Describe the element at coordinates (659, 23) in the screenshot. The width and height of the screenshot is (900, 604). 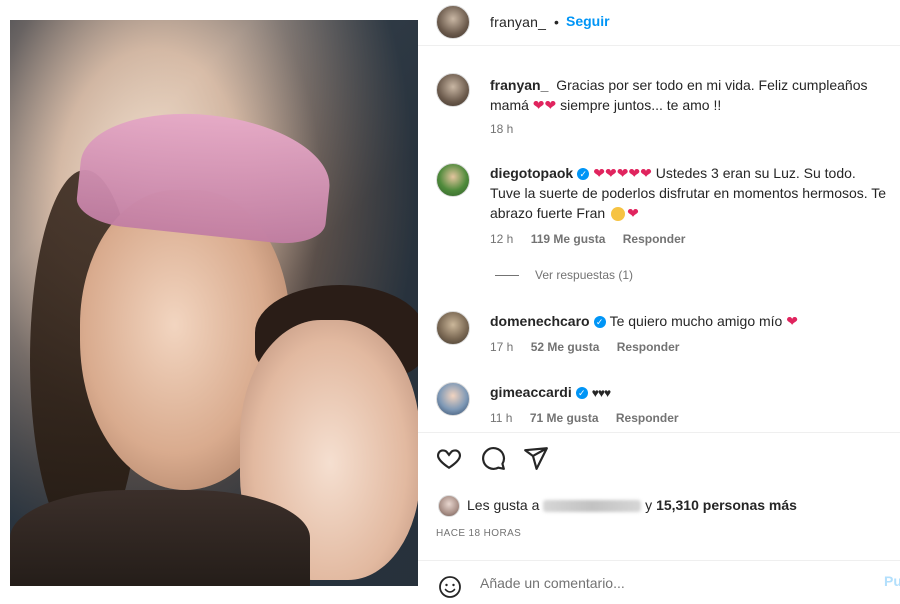
I see `post-header: franyan_ • Seguir` at that location.